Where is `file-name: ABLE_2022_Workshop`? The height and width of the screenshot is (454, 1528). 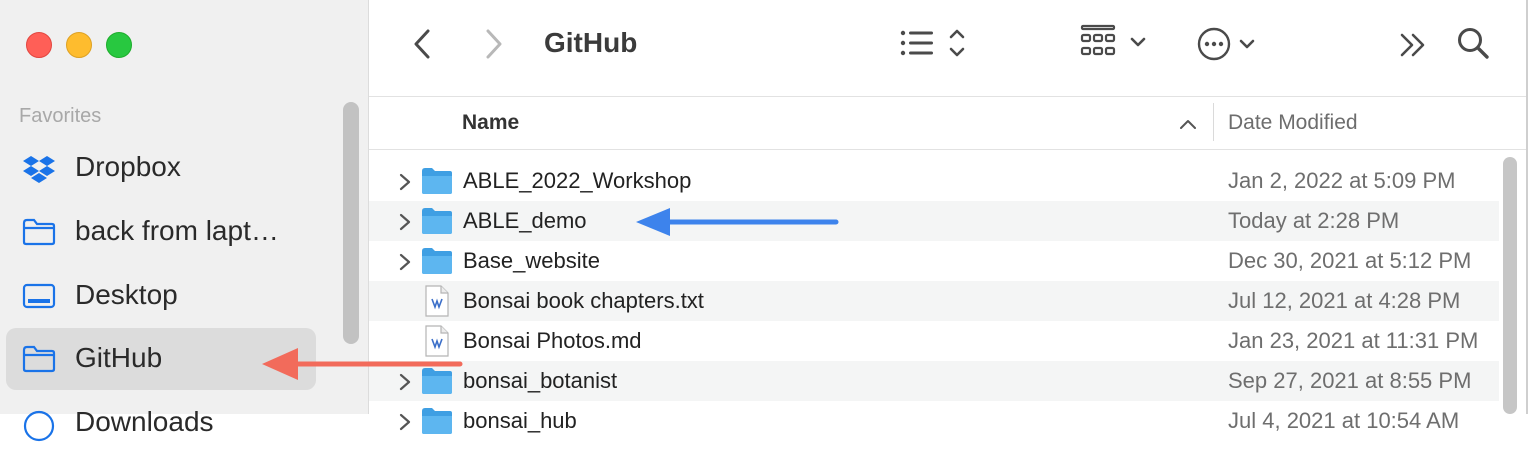
file-name: ABLE_2022_Workshop is located at coordinates (577, 180).